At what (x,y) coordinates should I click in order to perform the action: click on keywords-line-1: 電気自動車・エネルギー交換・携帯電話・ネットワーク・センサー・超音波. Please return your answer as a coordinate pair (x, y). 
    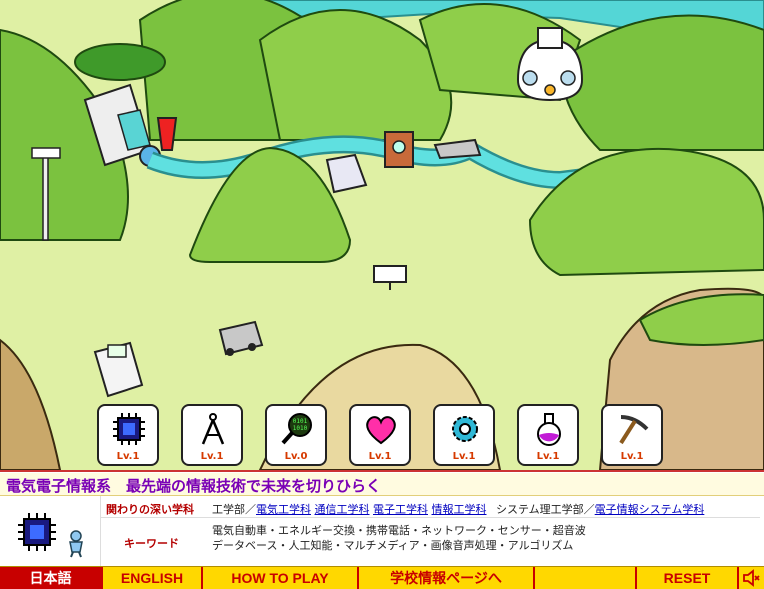
    Looking at the image, I should click on (399, 530).